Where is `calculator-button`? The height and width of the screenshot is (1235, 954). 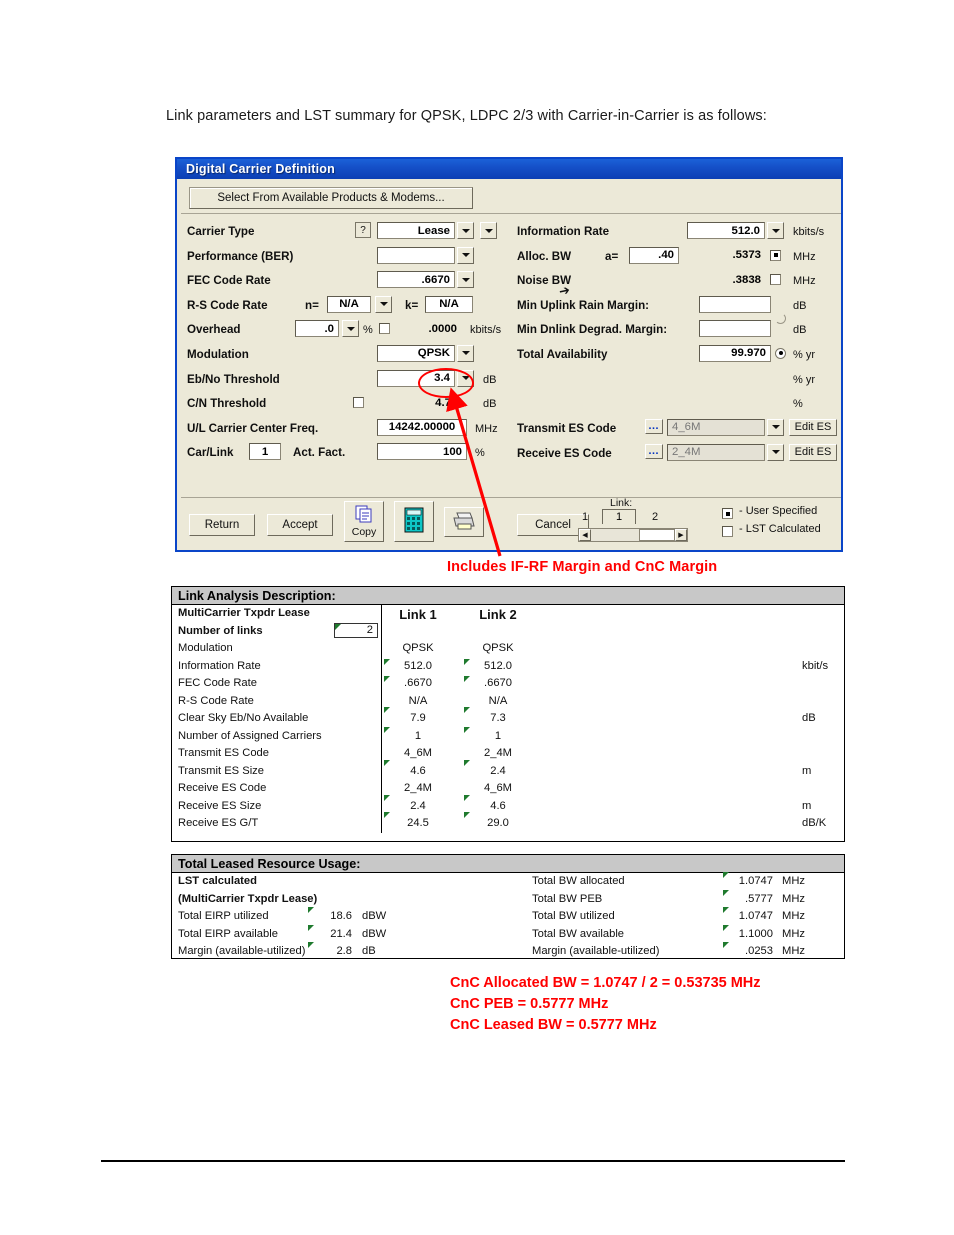
calculator-button is located at coordinates (414, 521).